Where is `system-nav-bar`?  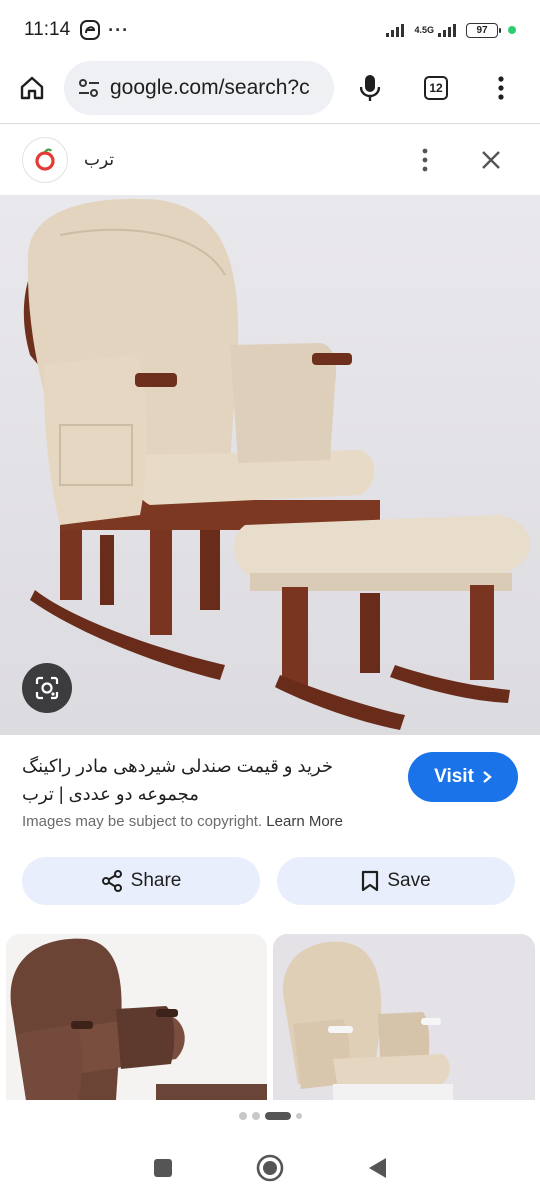
system-nav-bar is located at coordinates (270, 1167).